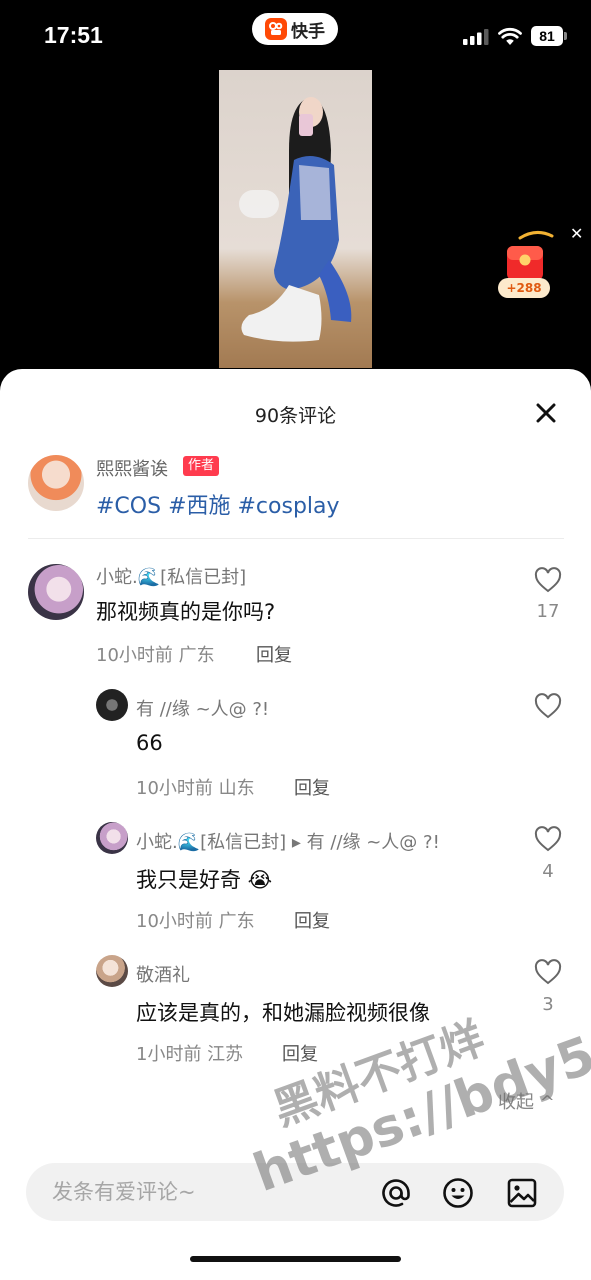 The width and height of the screenshot is (591, 1280). What do you see at coordinates (288, 841) in the screenshot?
I see `reply-username: 小蛇.🌊[私信已封] ▸ 有 //缘 ~人@ ?!` at bounding box center [288, 841].